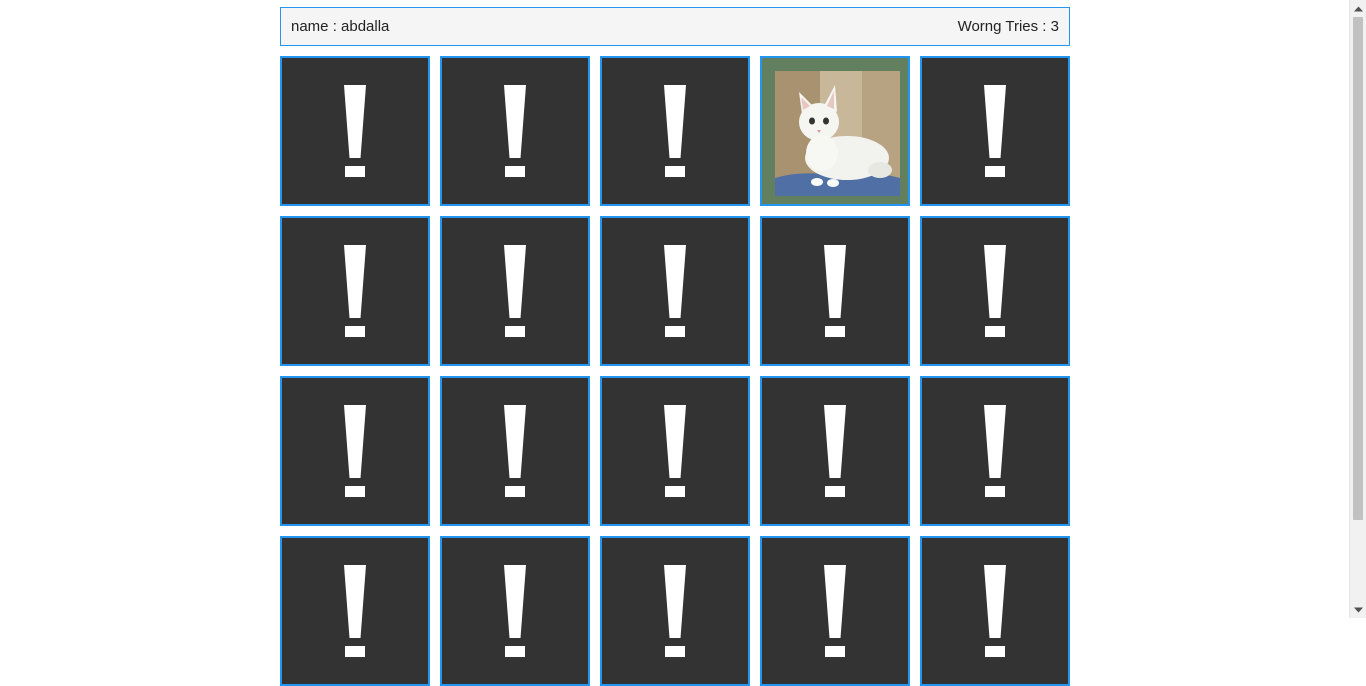  Describe the element at coordinates (675, 26) in the screenshot. I see `game-info-bar: name : abdalla Worng Tries : 3` at that location.